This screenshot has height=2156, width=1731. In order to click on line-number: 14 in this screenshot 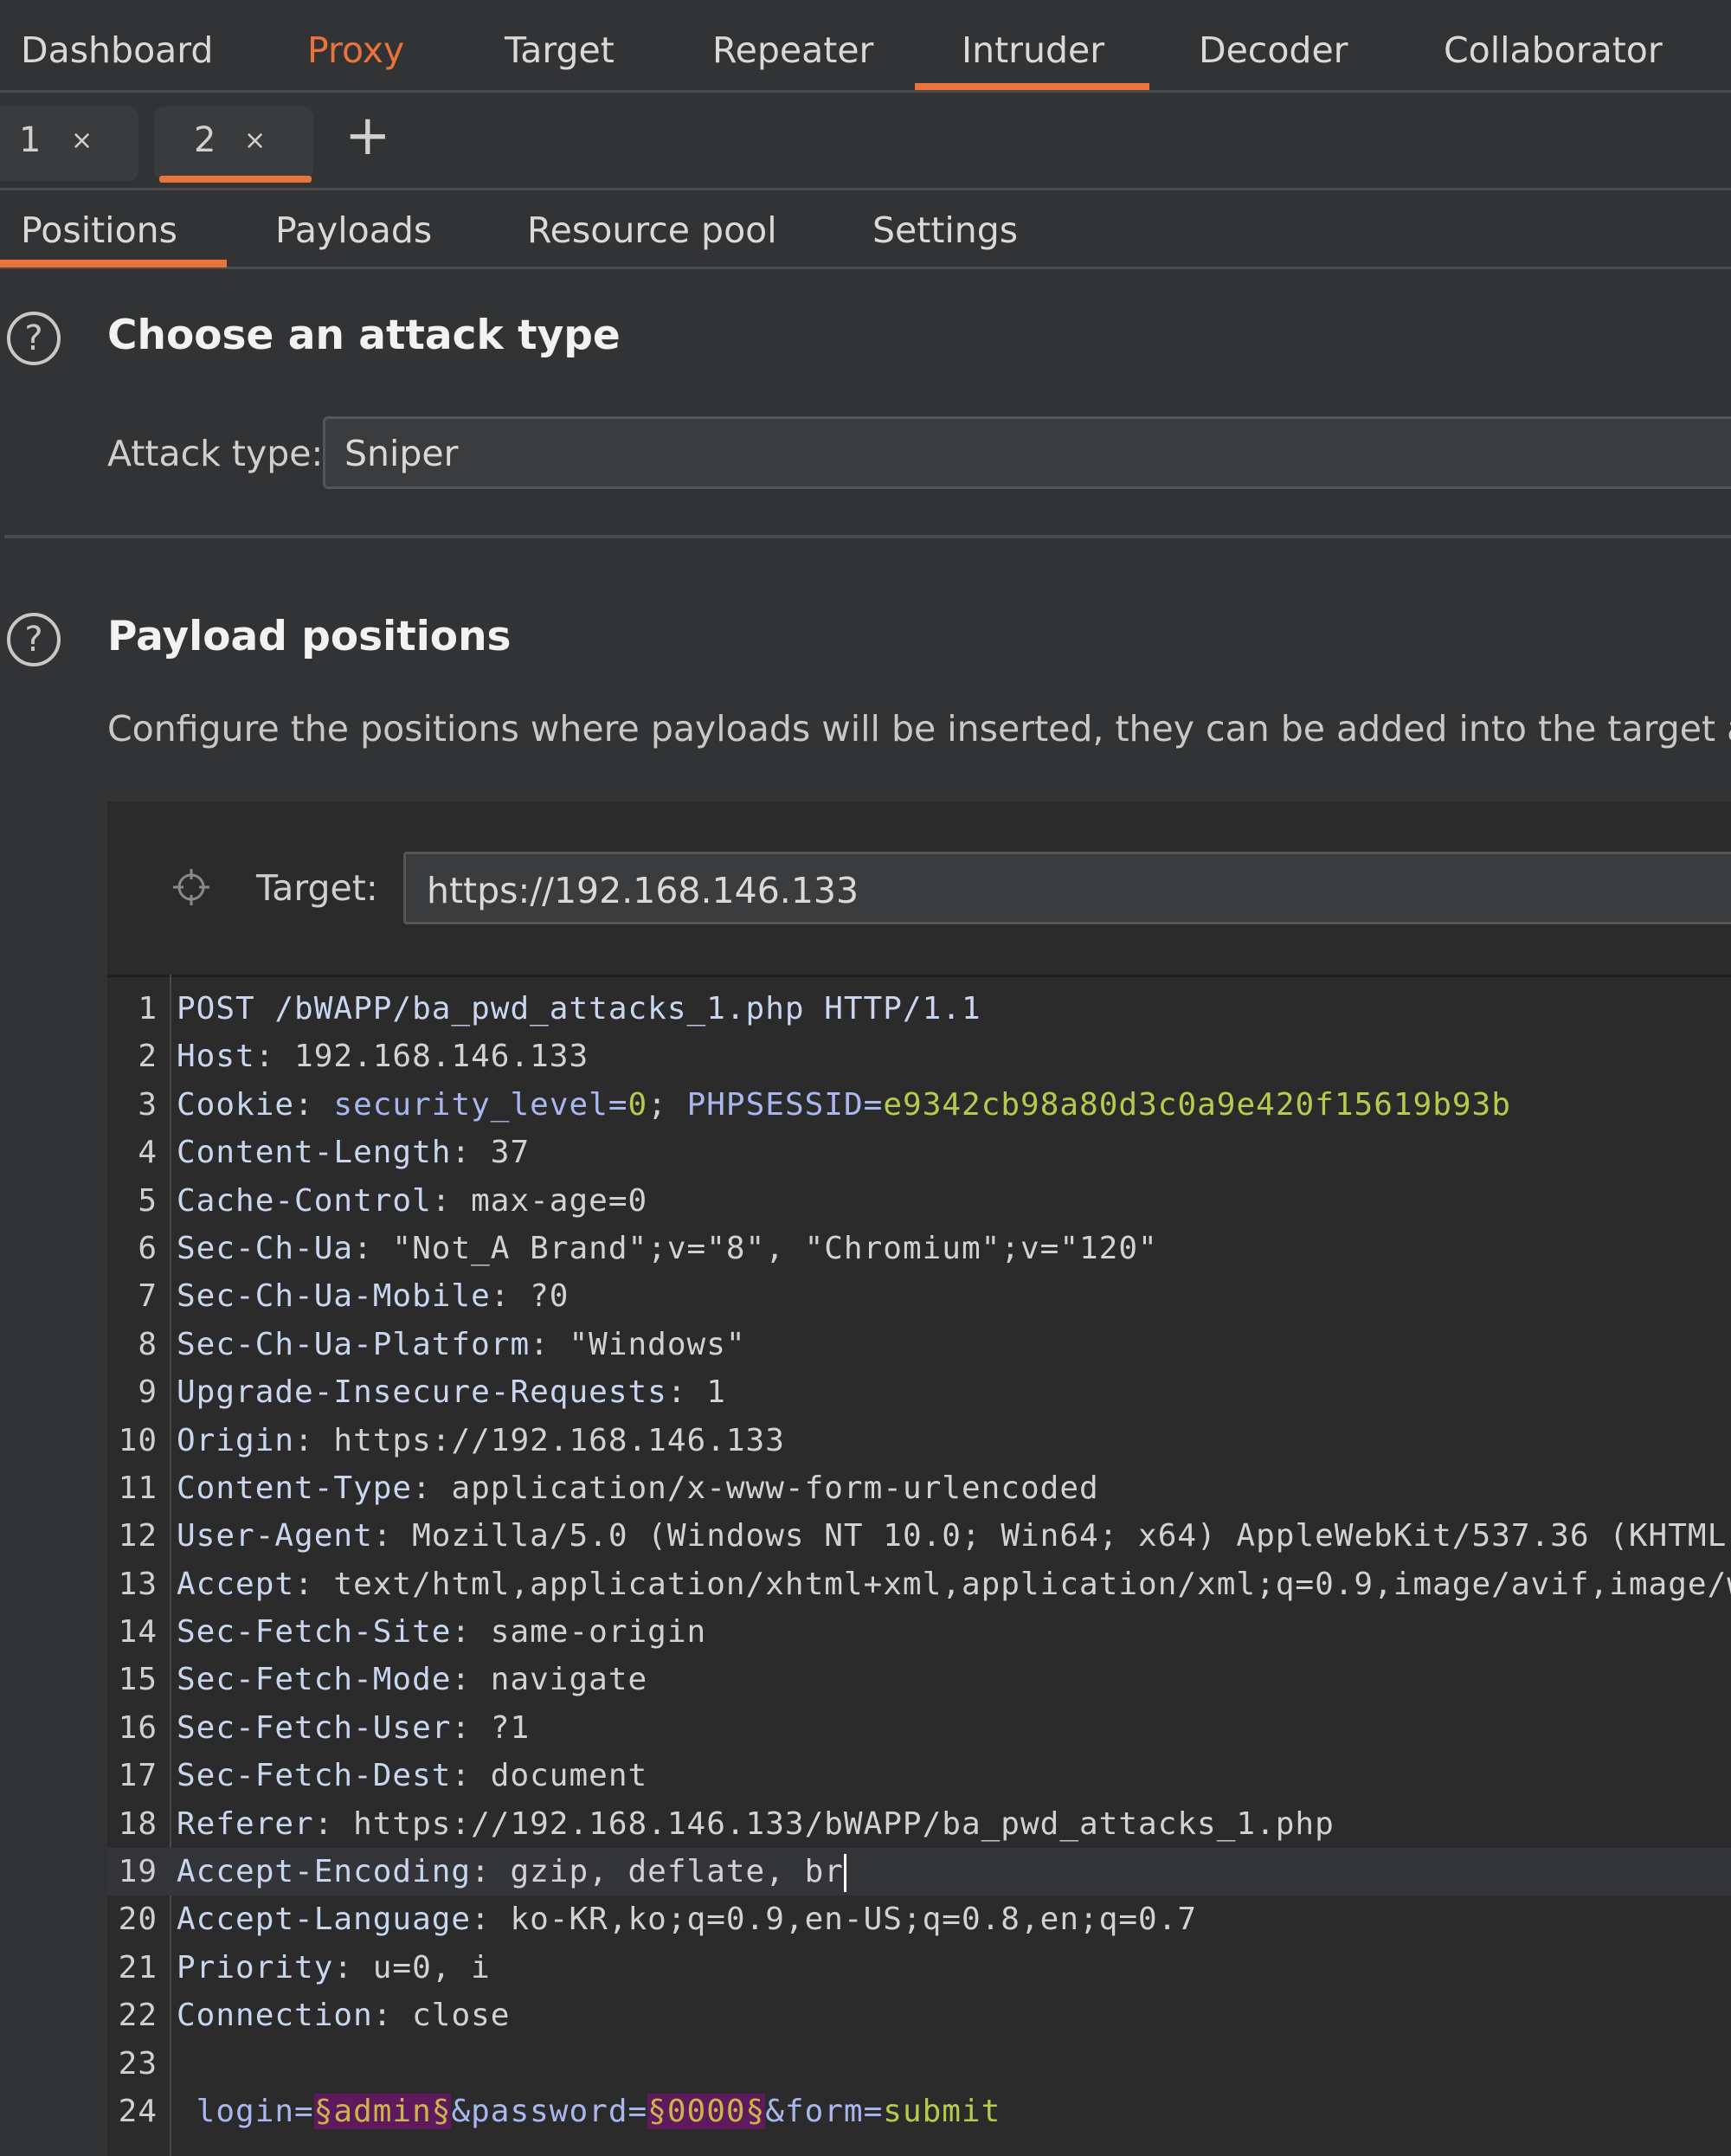, I will do `click(138, 1632)`.